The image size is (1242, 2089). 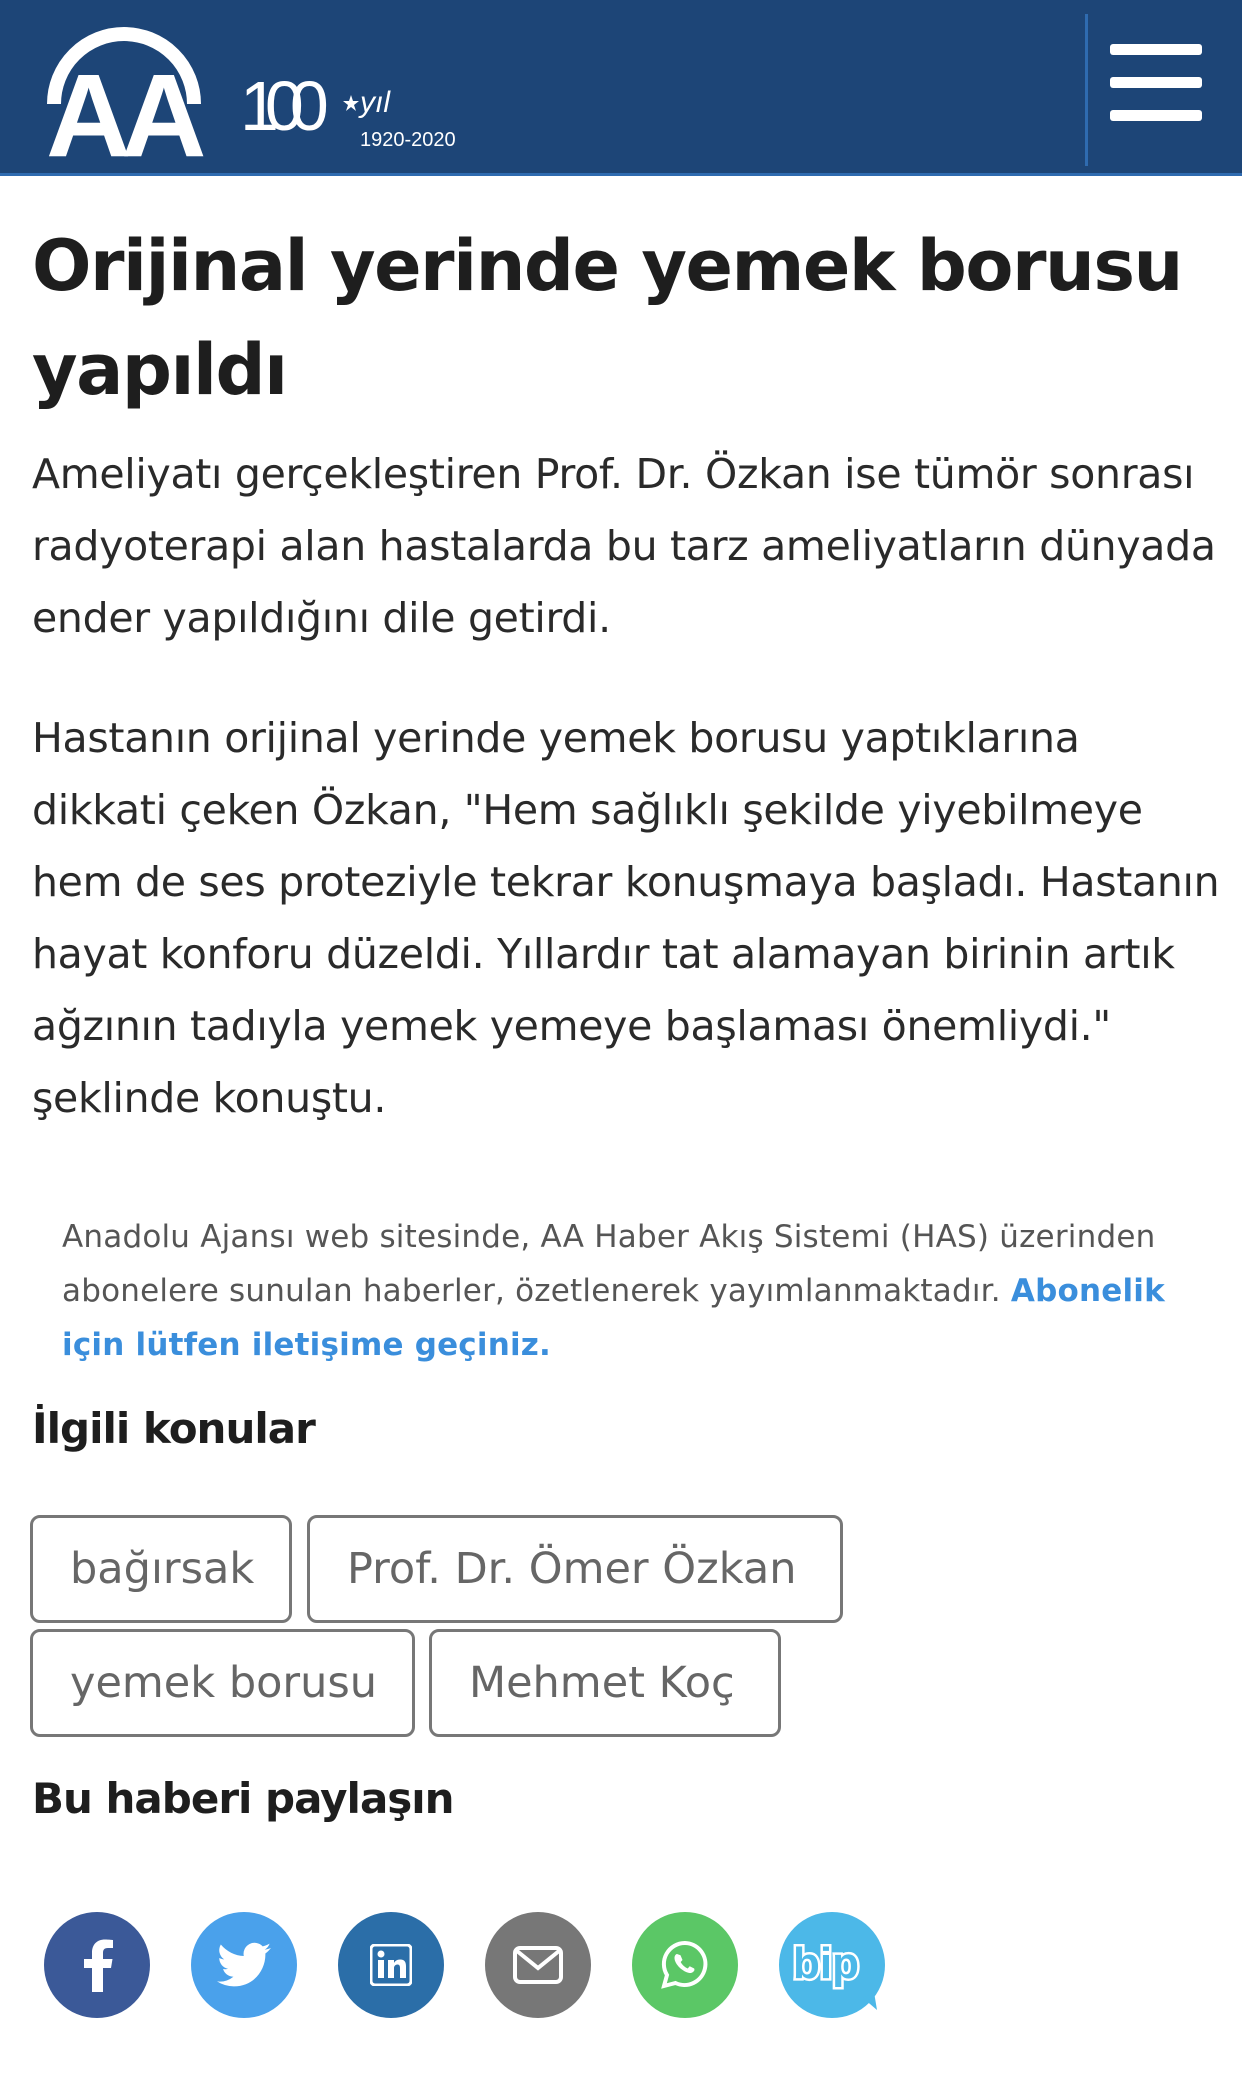 I want to click on linkedin-share-button, so click(x=391, y=1965).